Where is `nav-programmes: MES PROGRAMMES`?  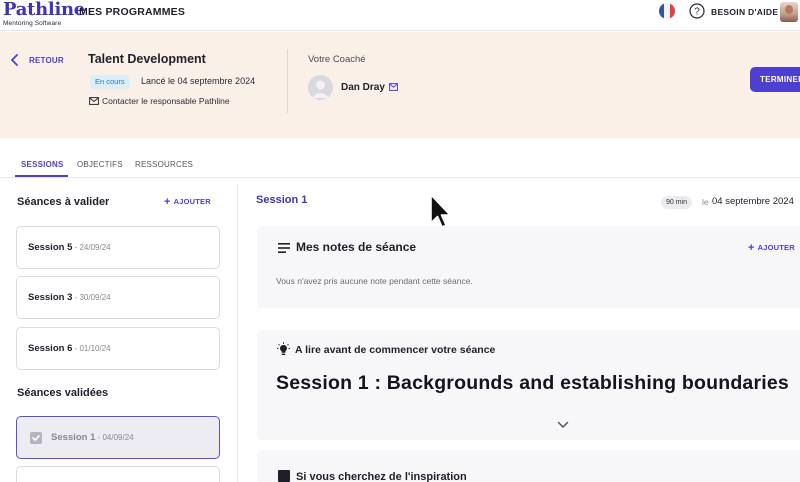 nav-programmes: MES PROGRAMMES is located at coordinates (132, 12).